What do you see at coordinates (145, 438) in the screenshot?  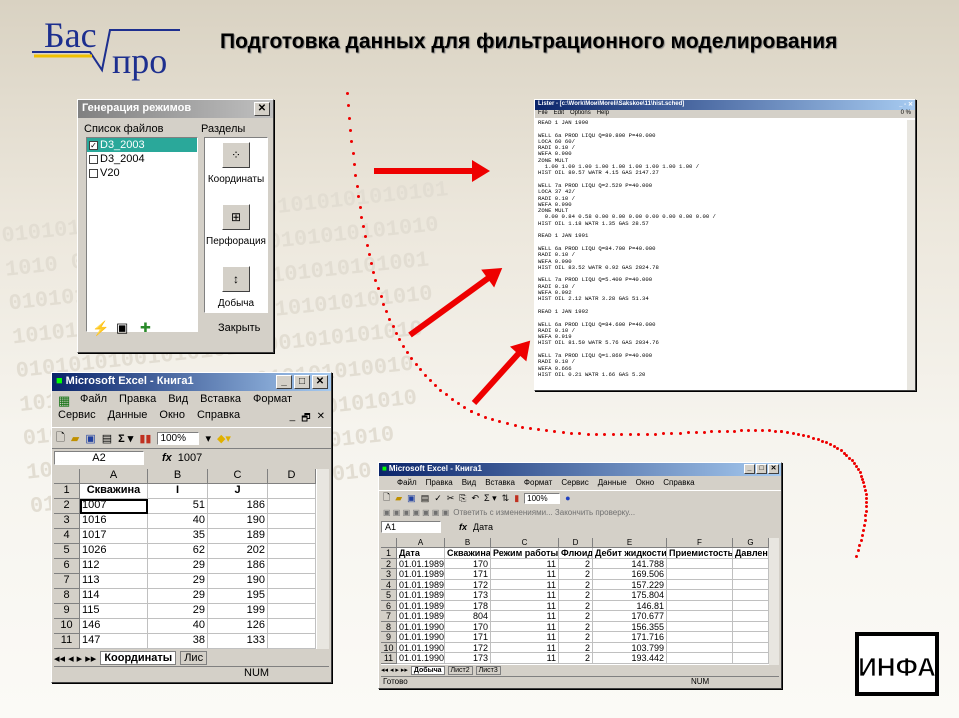 I see `chart-icon: ▮▮` at bounding box center [145, 438].